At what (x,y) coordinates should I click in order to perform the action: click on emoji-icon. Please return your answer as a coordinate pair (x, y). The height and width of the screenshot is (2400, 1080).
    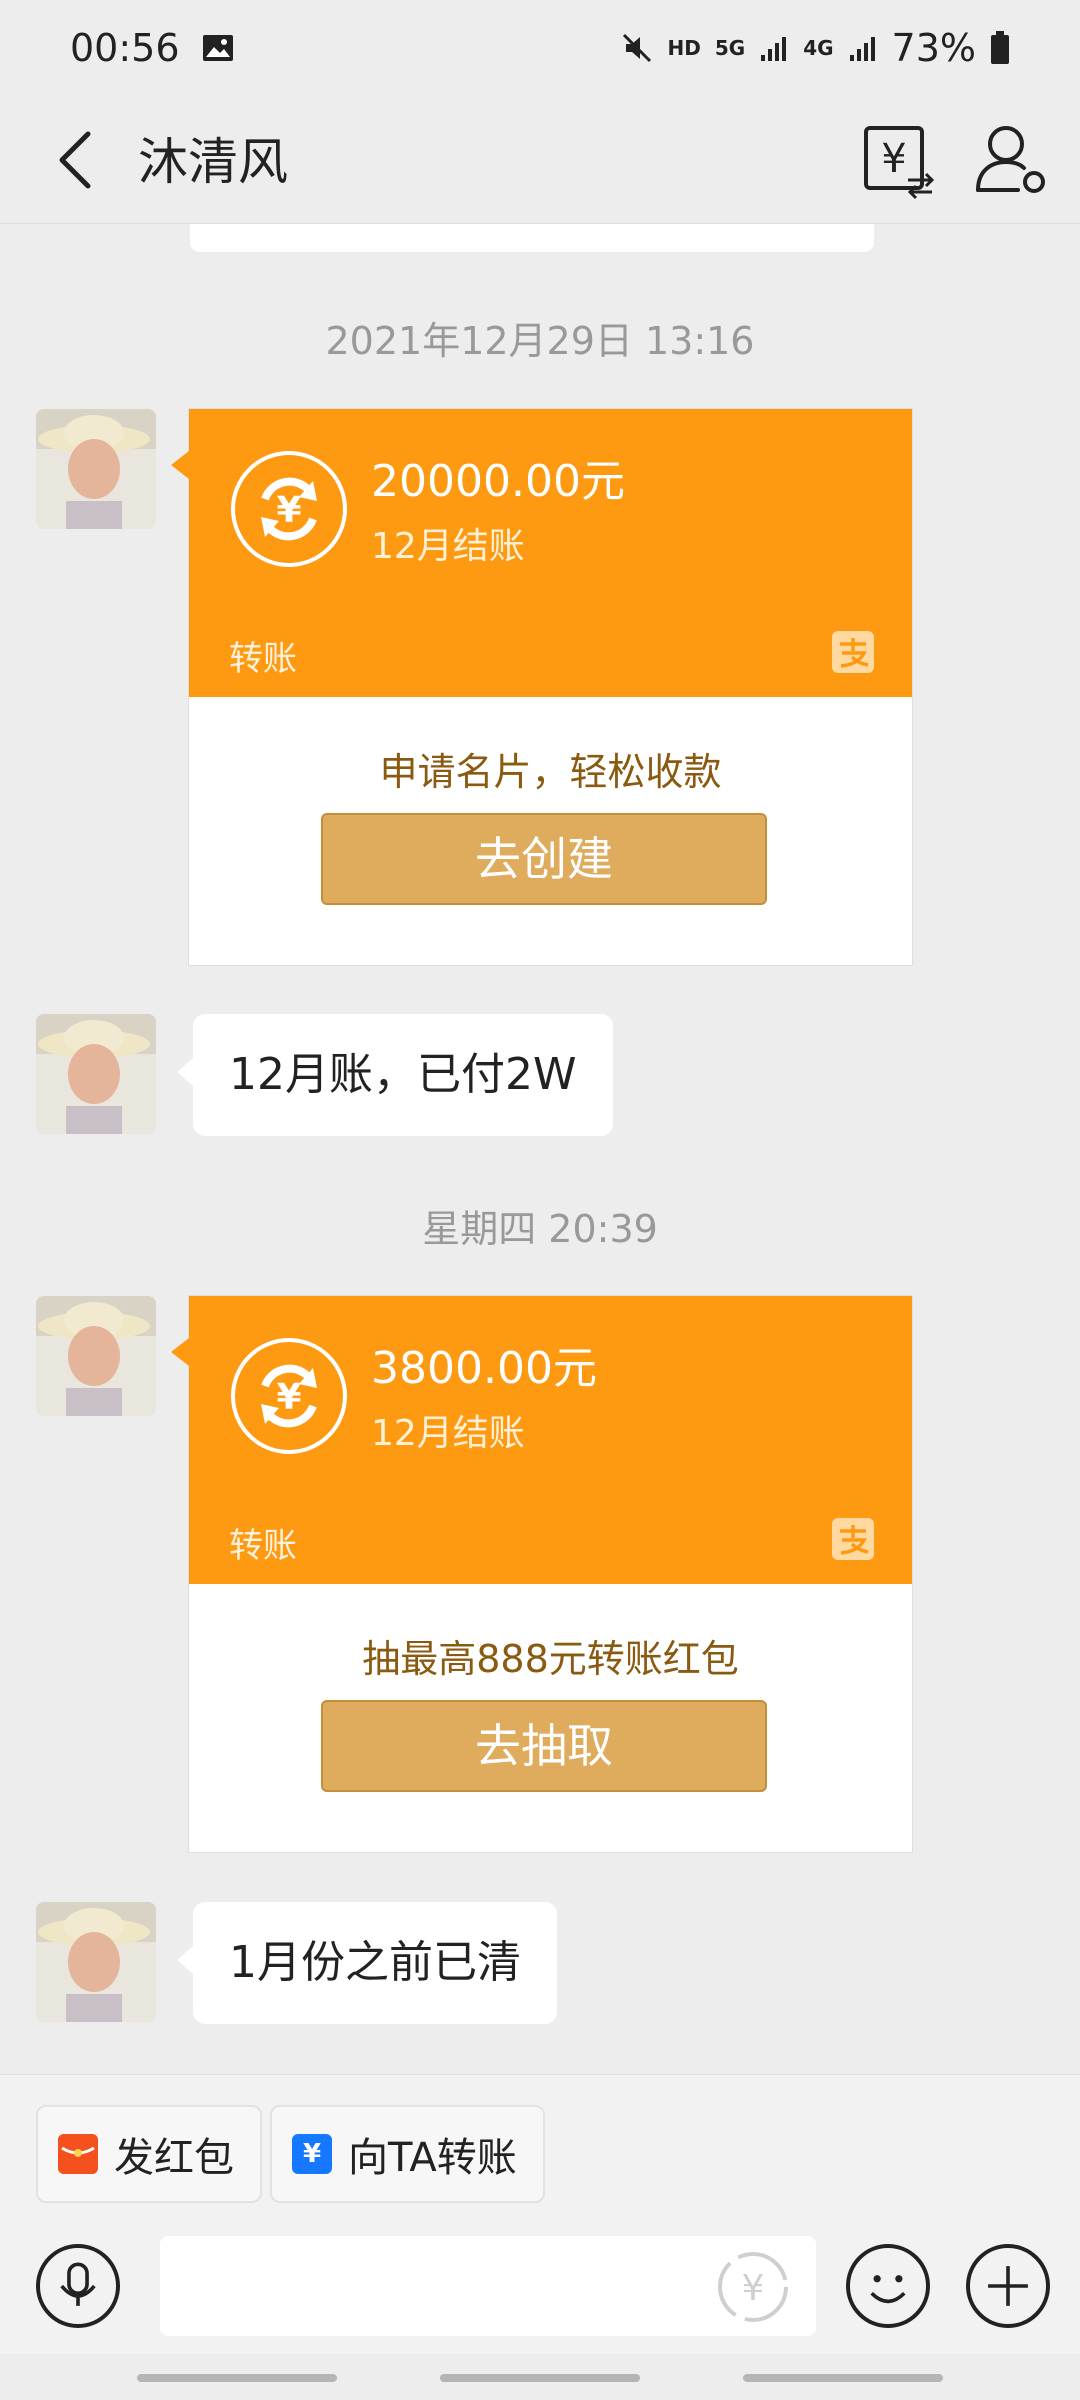
    Looking at the image, I should click on (888, 2286).